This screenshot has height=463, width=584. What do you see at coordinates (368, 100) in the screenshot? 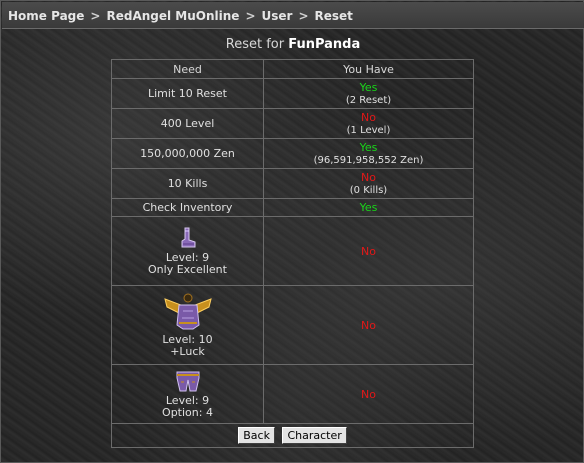
I see `have-detail: (2 Reset)` at bounding box center [368, 100].